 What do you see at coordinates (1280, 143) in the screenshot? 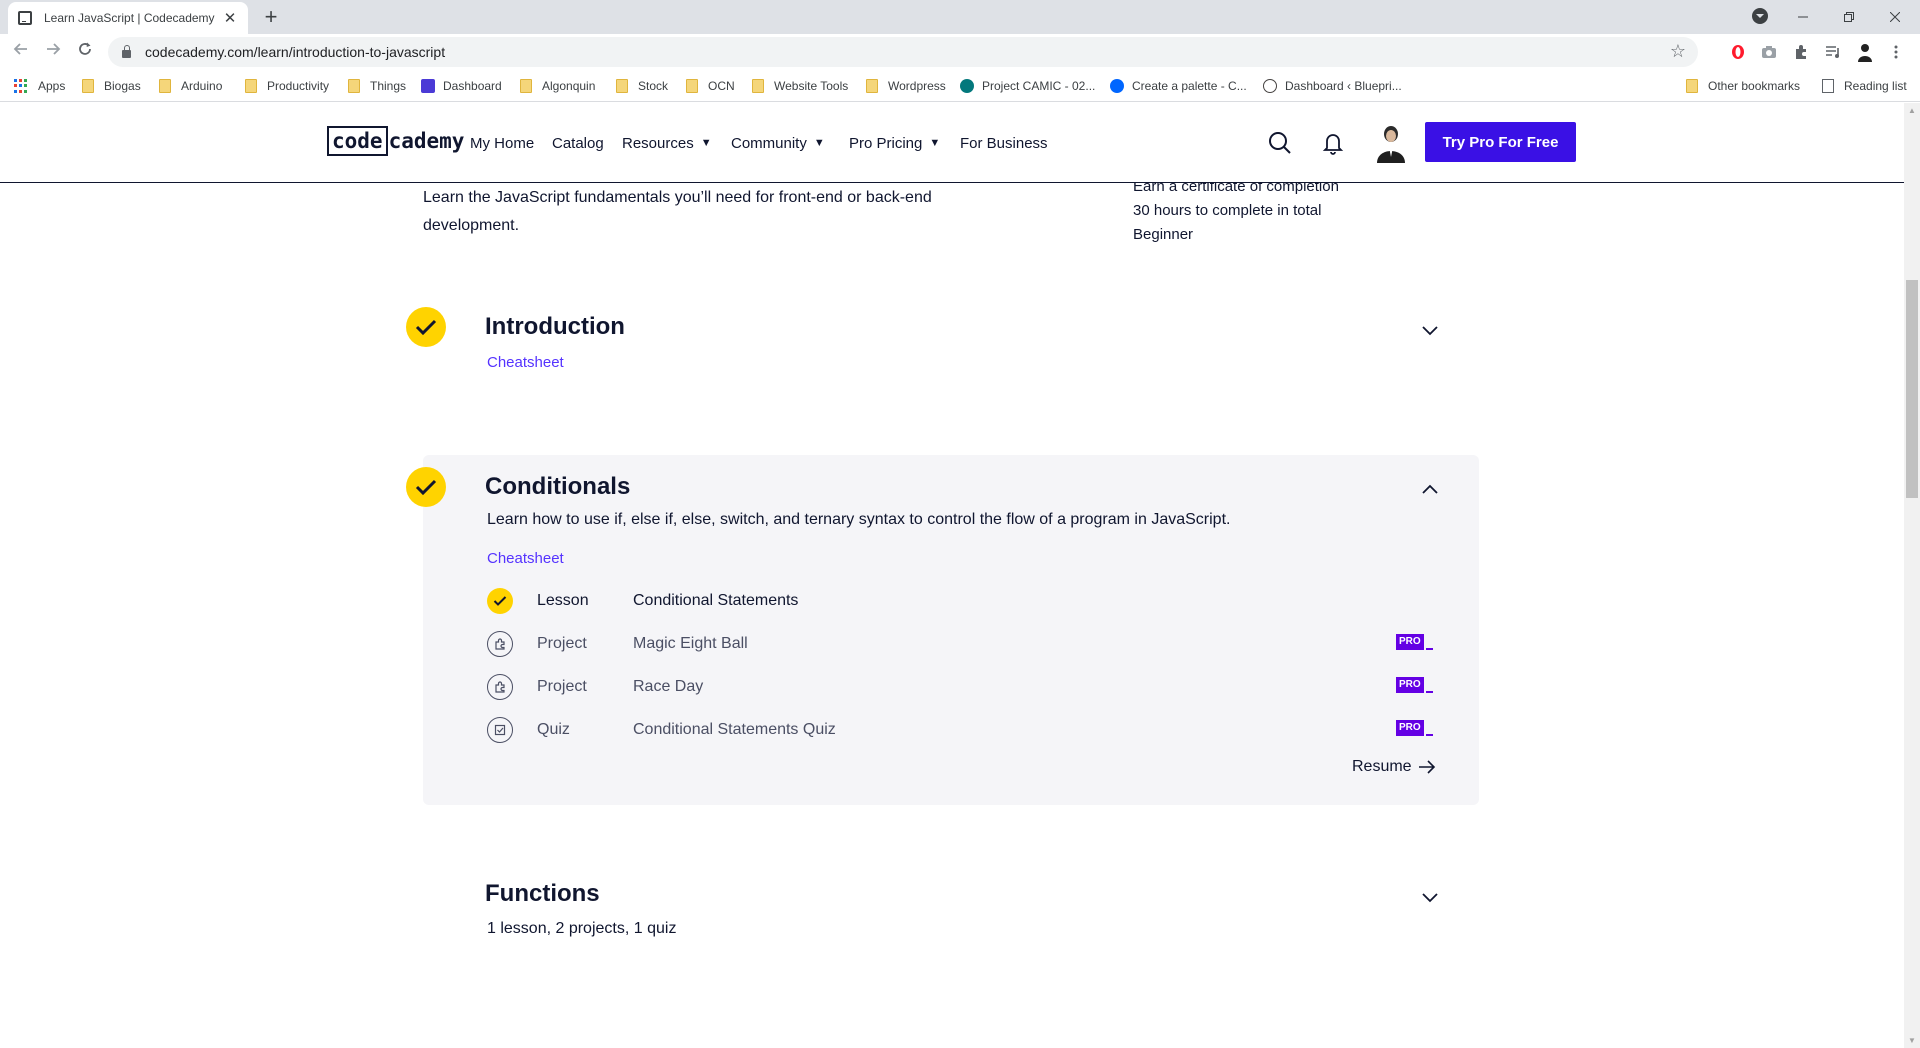
I see `search-icon` at bounding box center [1280, 143].